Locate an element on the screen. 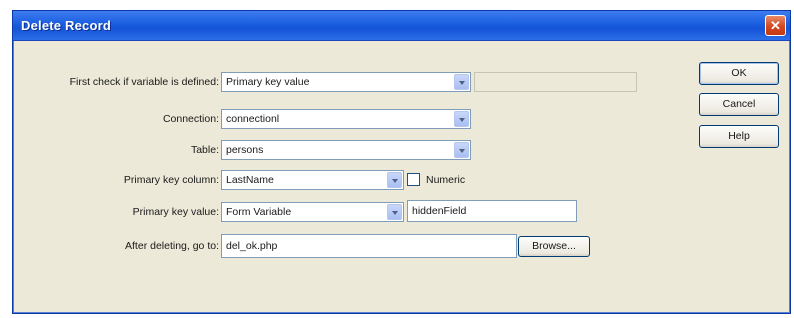 The height and width of the screenshot is (318, 794). connection-label: Connection: is located at coordinates (190, 119).